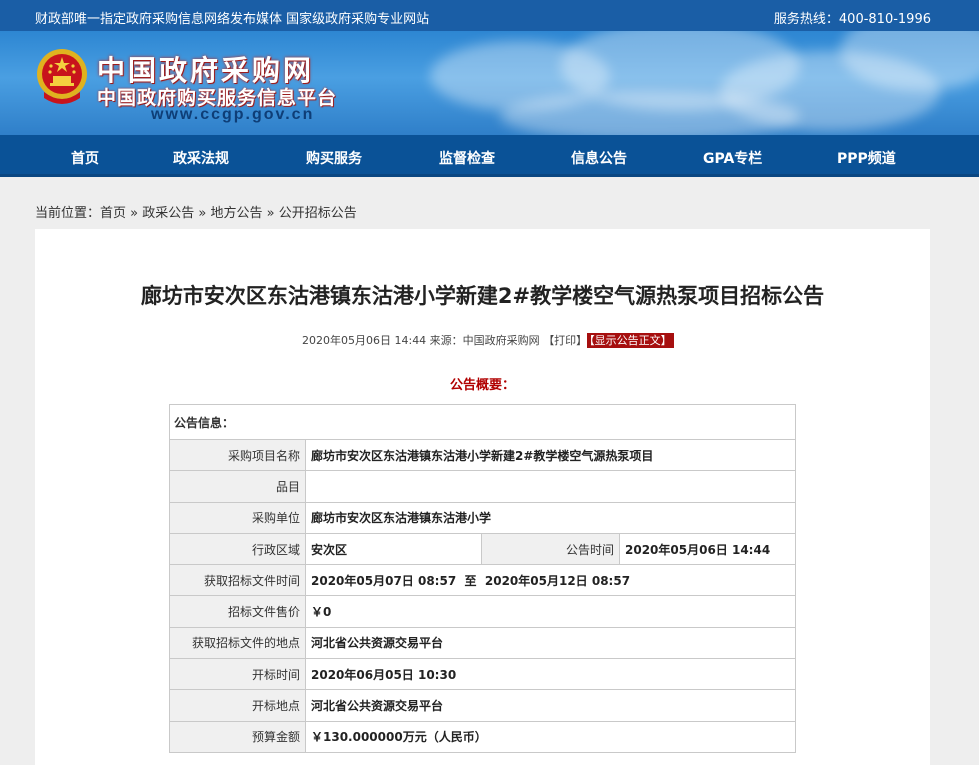 This screenshot has height=765, width=979. Describe the element at coordinates (732, 158) in the screenshot. I see `nav-gpa: GPA专栏` at that location.